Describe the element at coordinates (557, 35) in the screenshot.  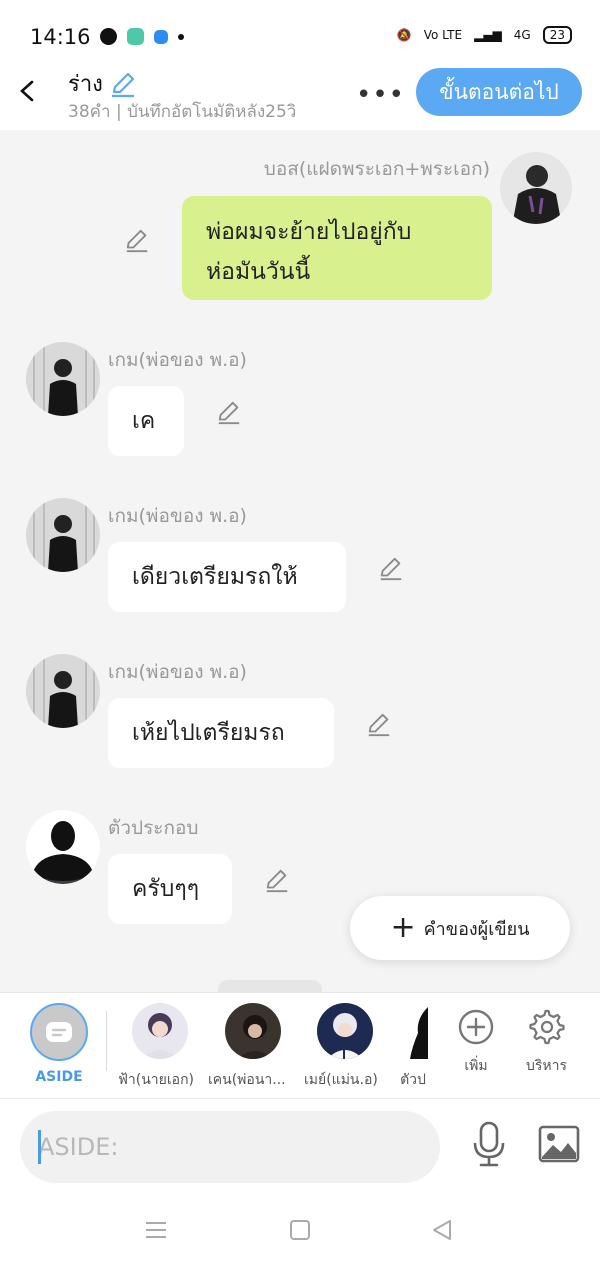
I see `battery-icon: 23` at that location.